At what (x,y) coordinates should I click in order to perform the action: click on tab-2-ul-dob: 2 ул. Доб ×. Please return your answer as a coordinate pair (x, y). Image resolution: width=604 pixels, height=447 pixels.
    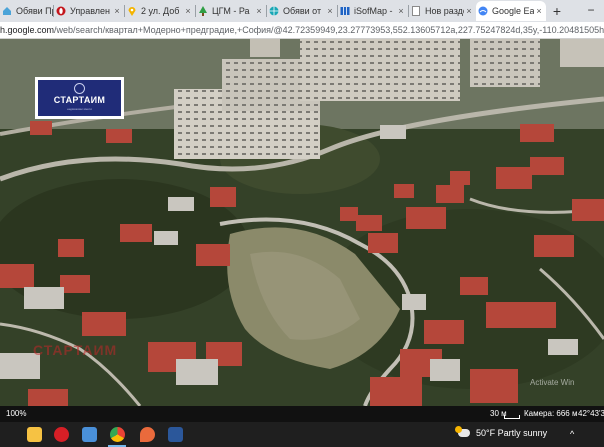
    Looking at the image, I should click on (160, 11).